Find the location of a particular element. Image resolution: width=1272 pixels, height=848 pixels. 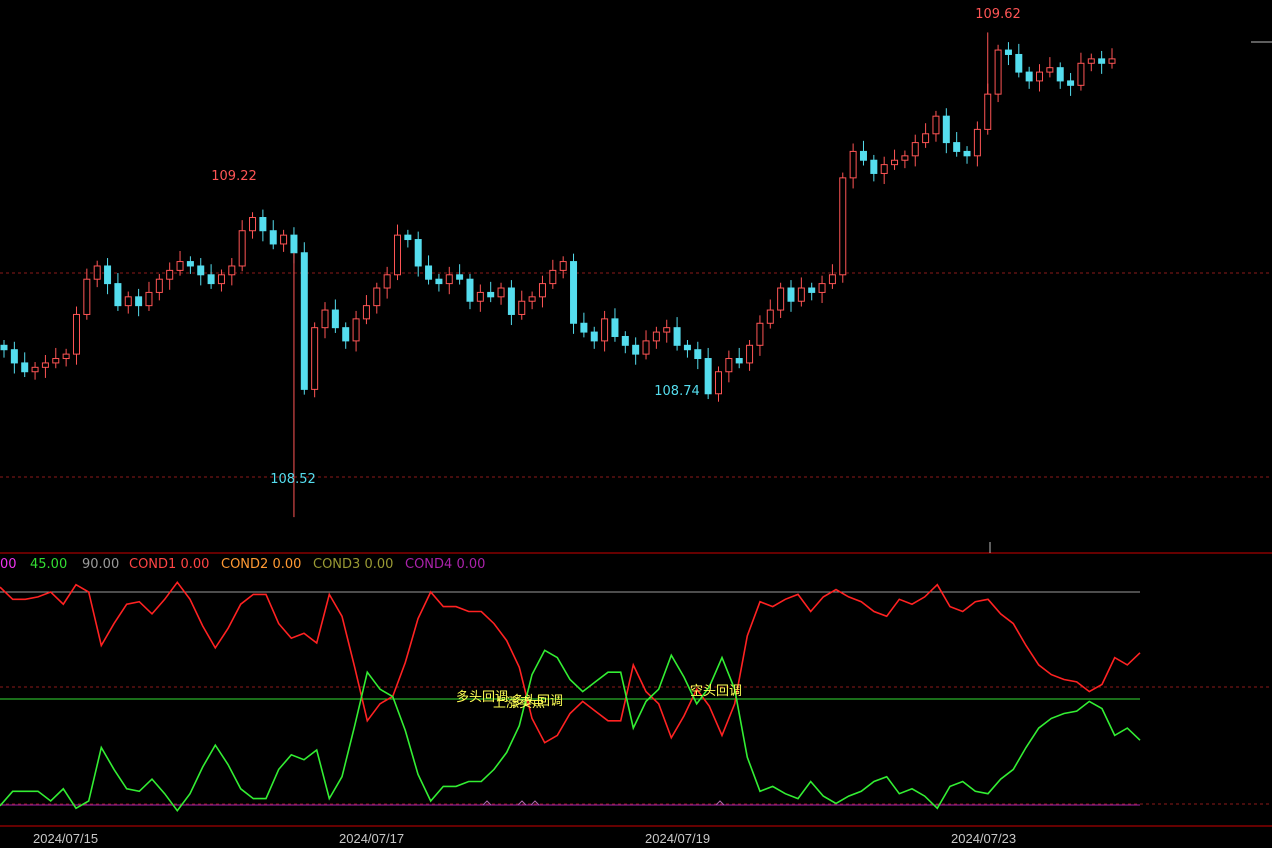

legend-item-0: 00 is located at coordinates (8, 564).